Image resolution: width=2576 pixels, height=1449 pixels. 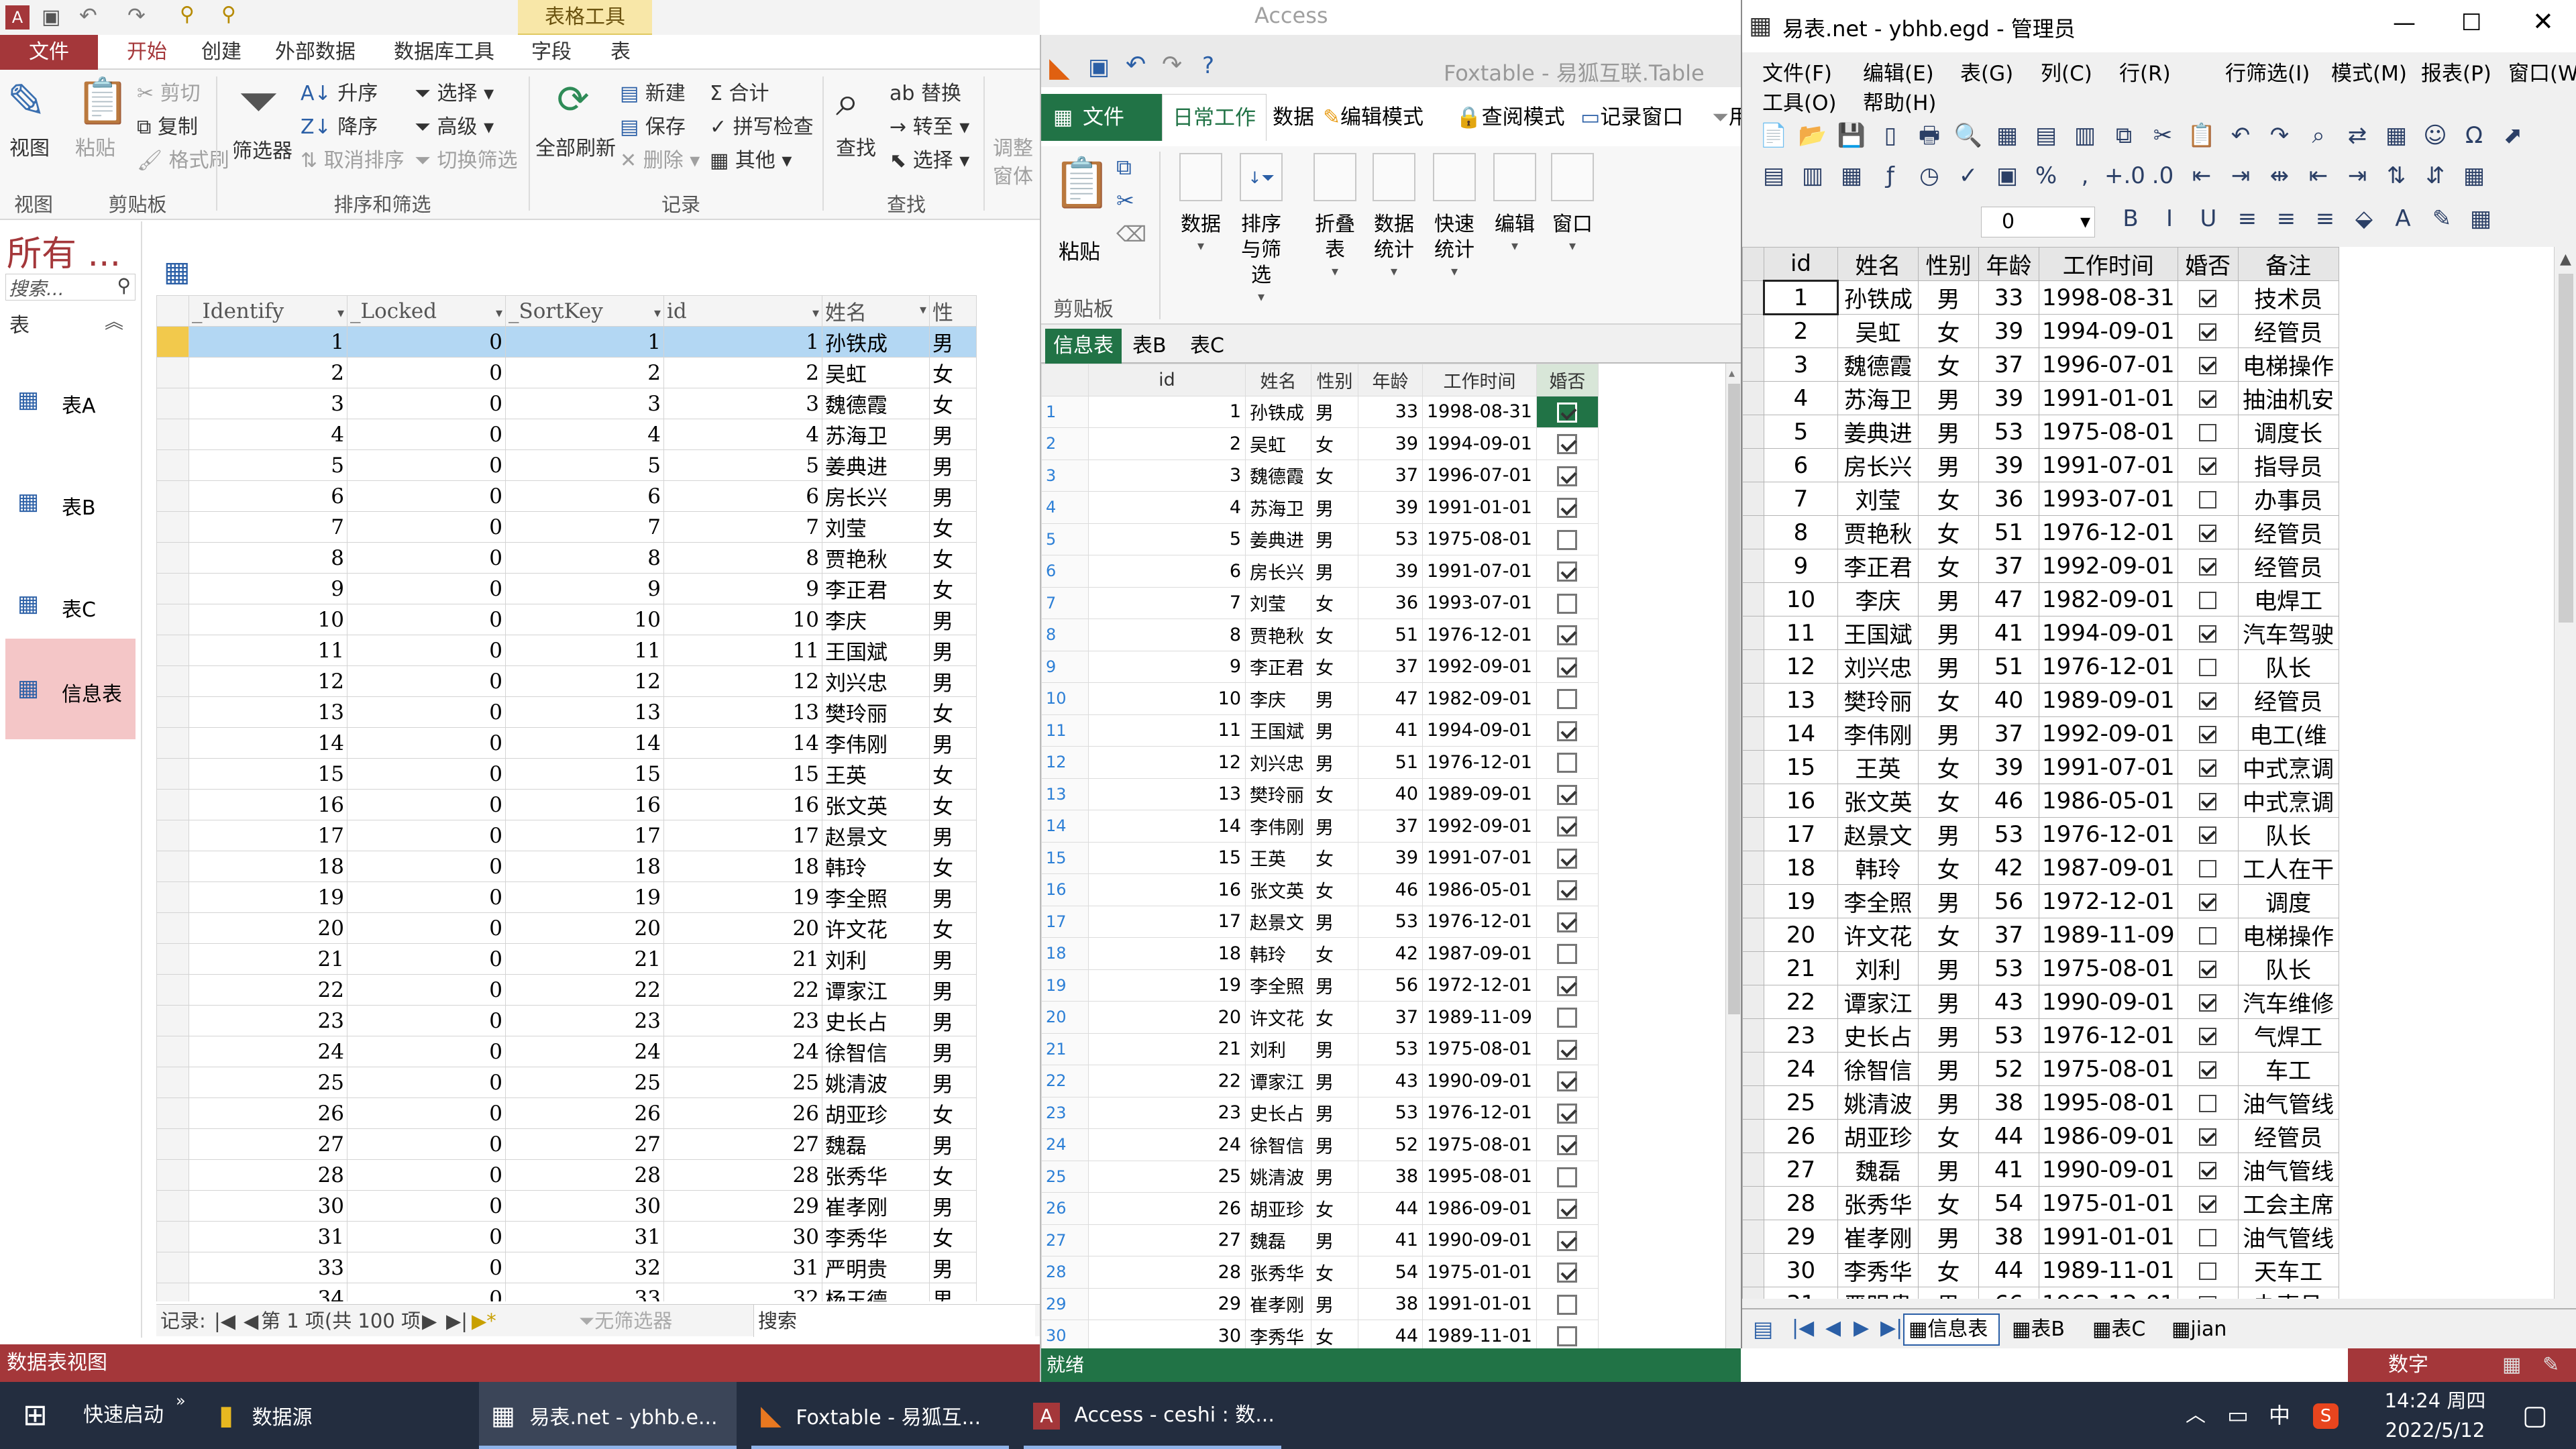 What do you see at coordinates (1878, 1203) in the screenshot?
I see `table-cell: 张秀华` at bounding box center [1878, 1203].